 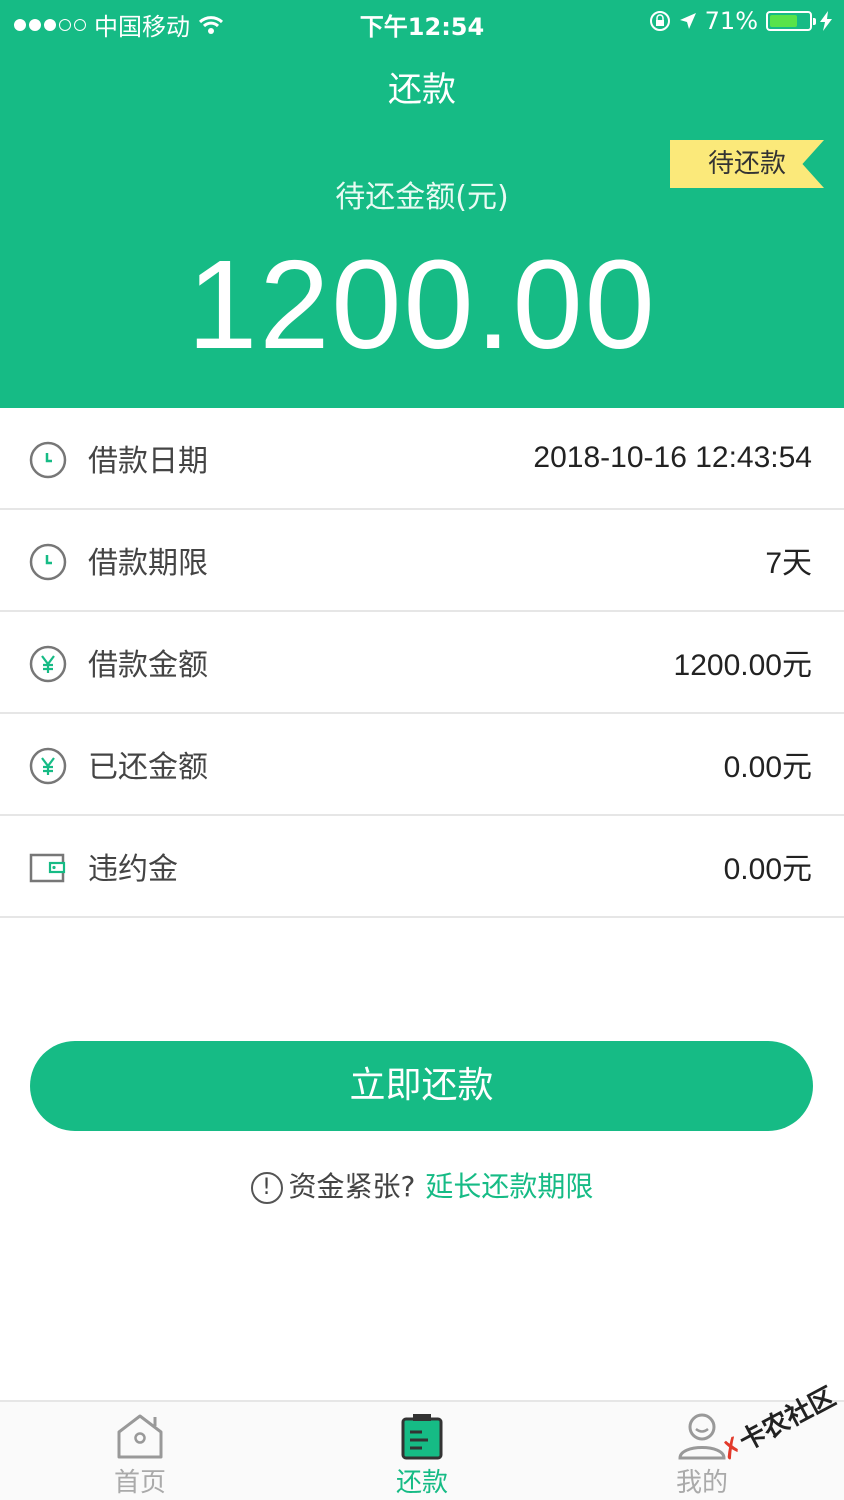 What do you see at coordinates (422, 459) in the screenshot?
I see `detail-row-loan-date: 借款日期 2018-10-16 12:43:54` at bounding box center [422, 459].